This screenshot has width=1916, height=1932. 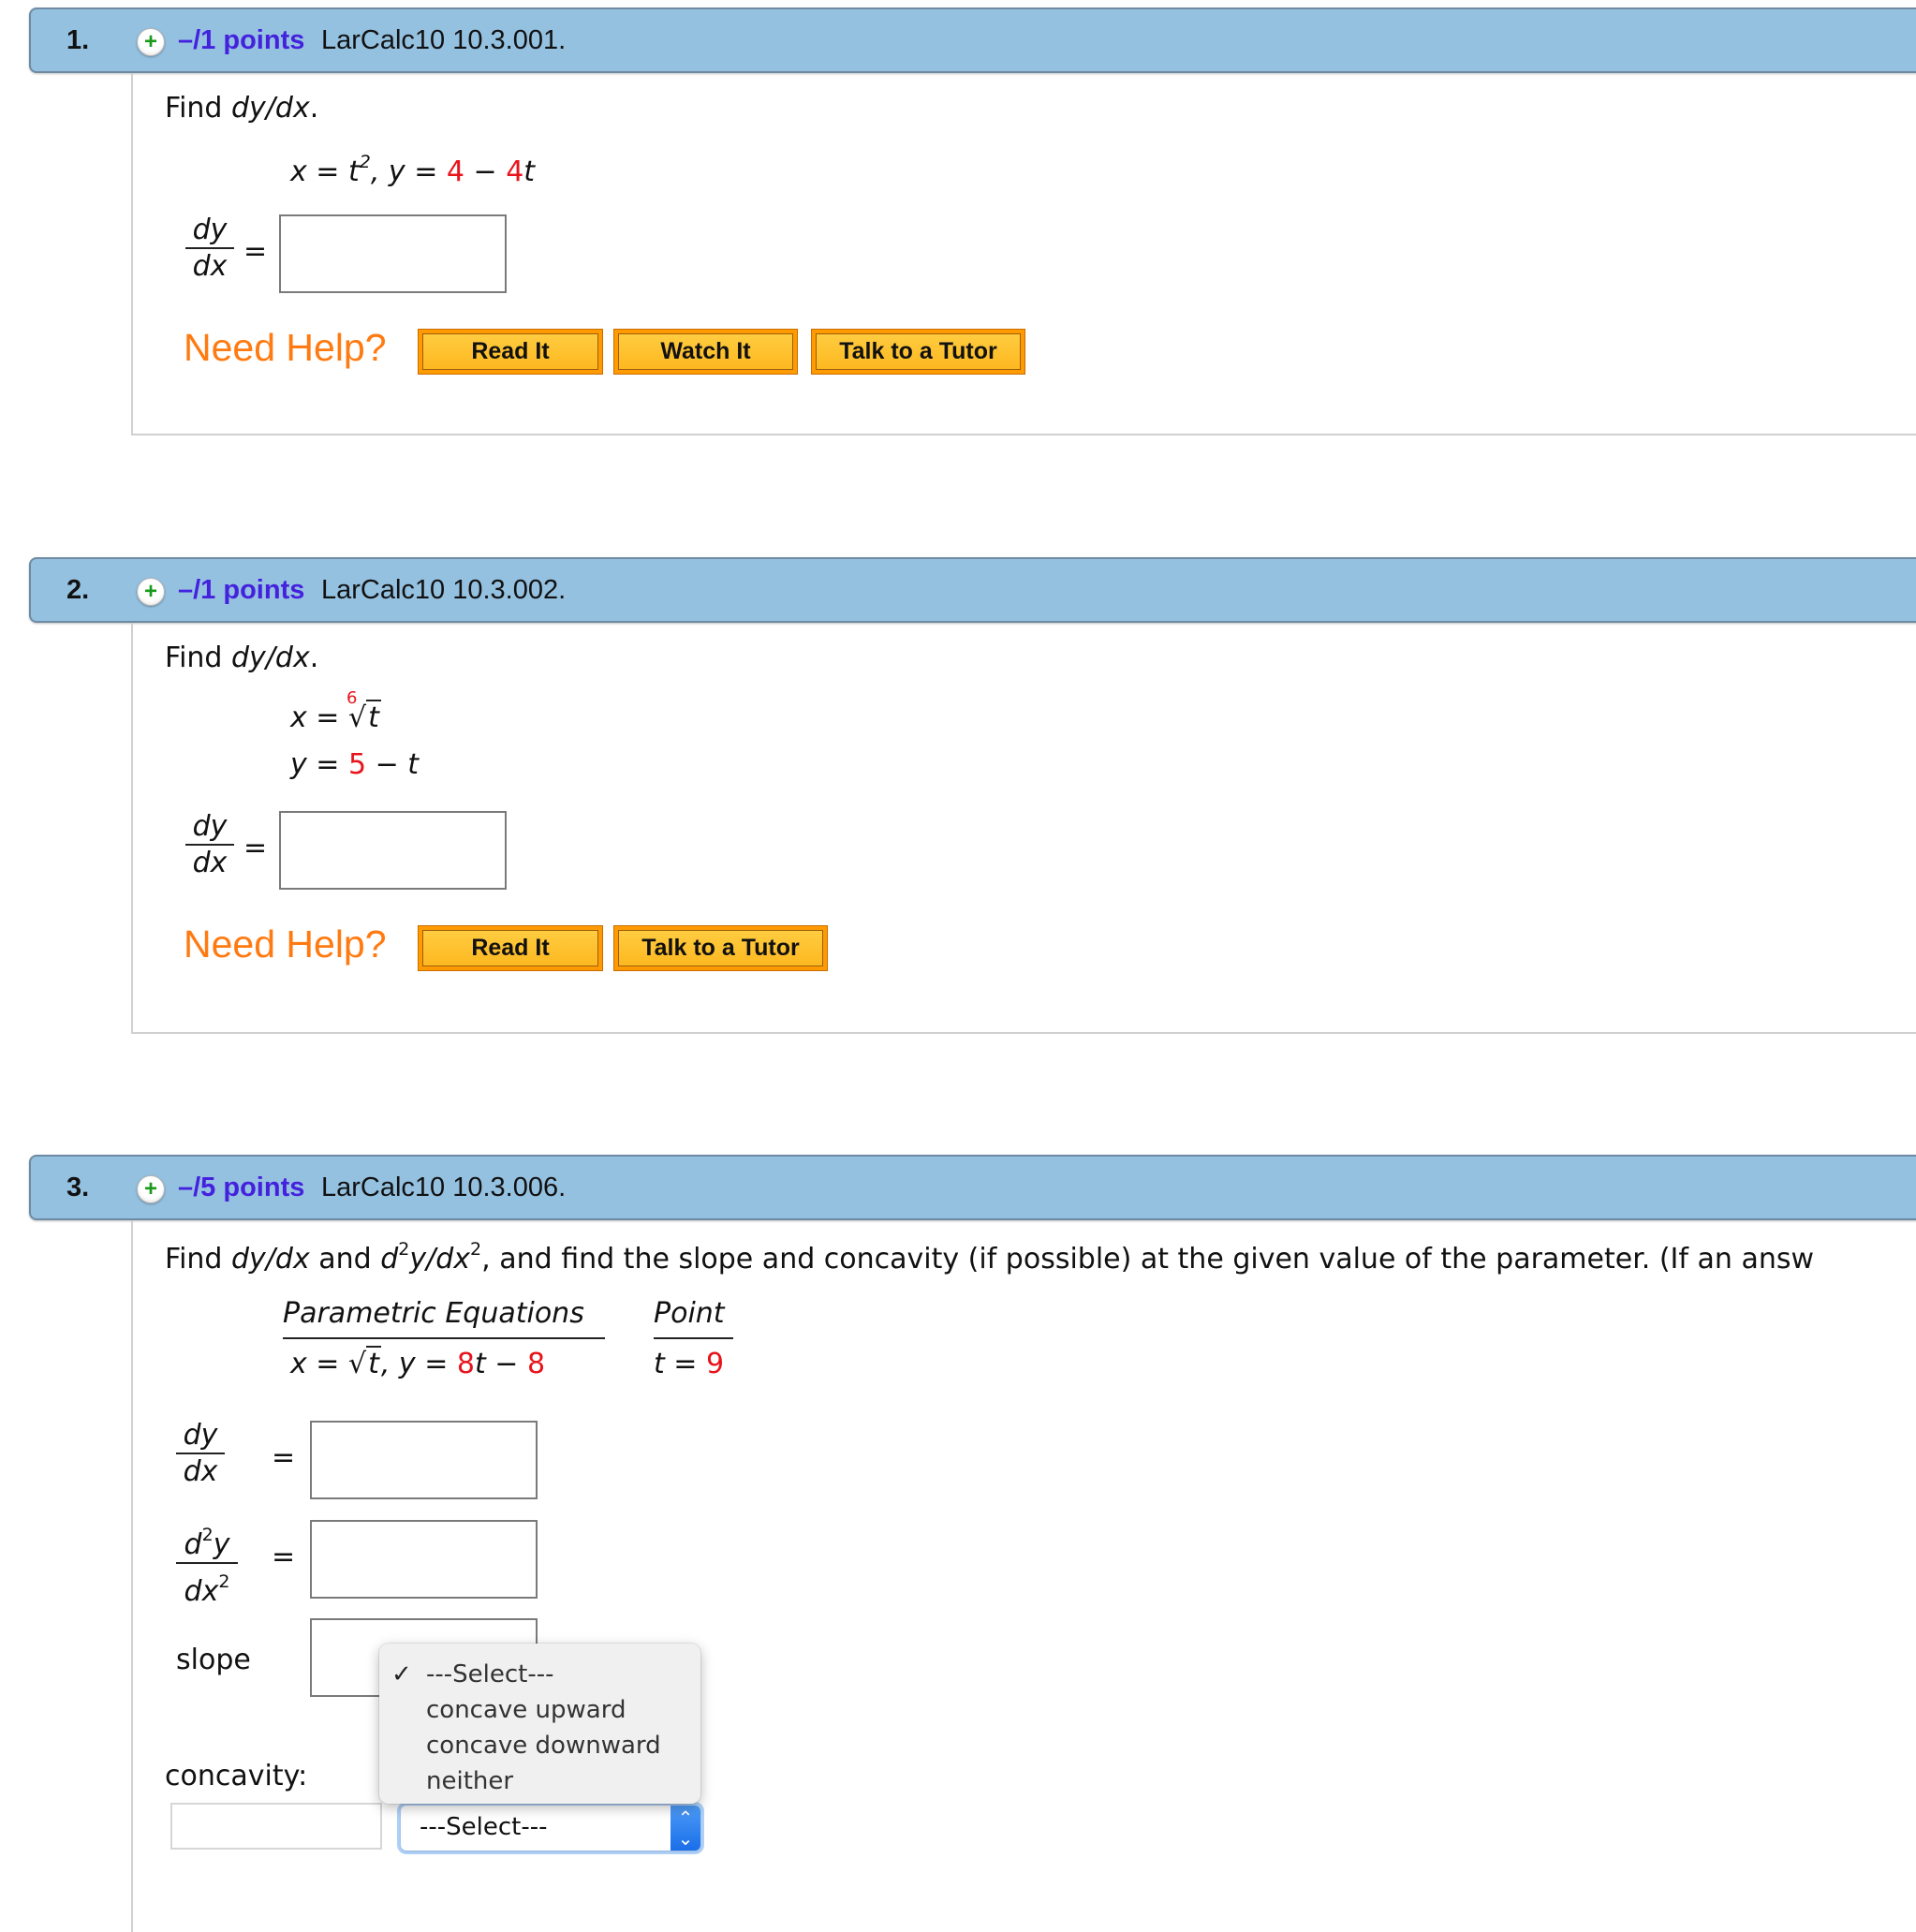 What do you see at coordinates (365, 162) in the screenshot?
I see `eq-x-exp: 2` at bounding box center [365, 162].